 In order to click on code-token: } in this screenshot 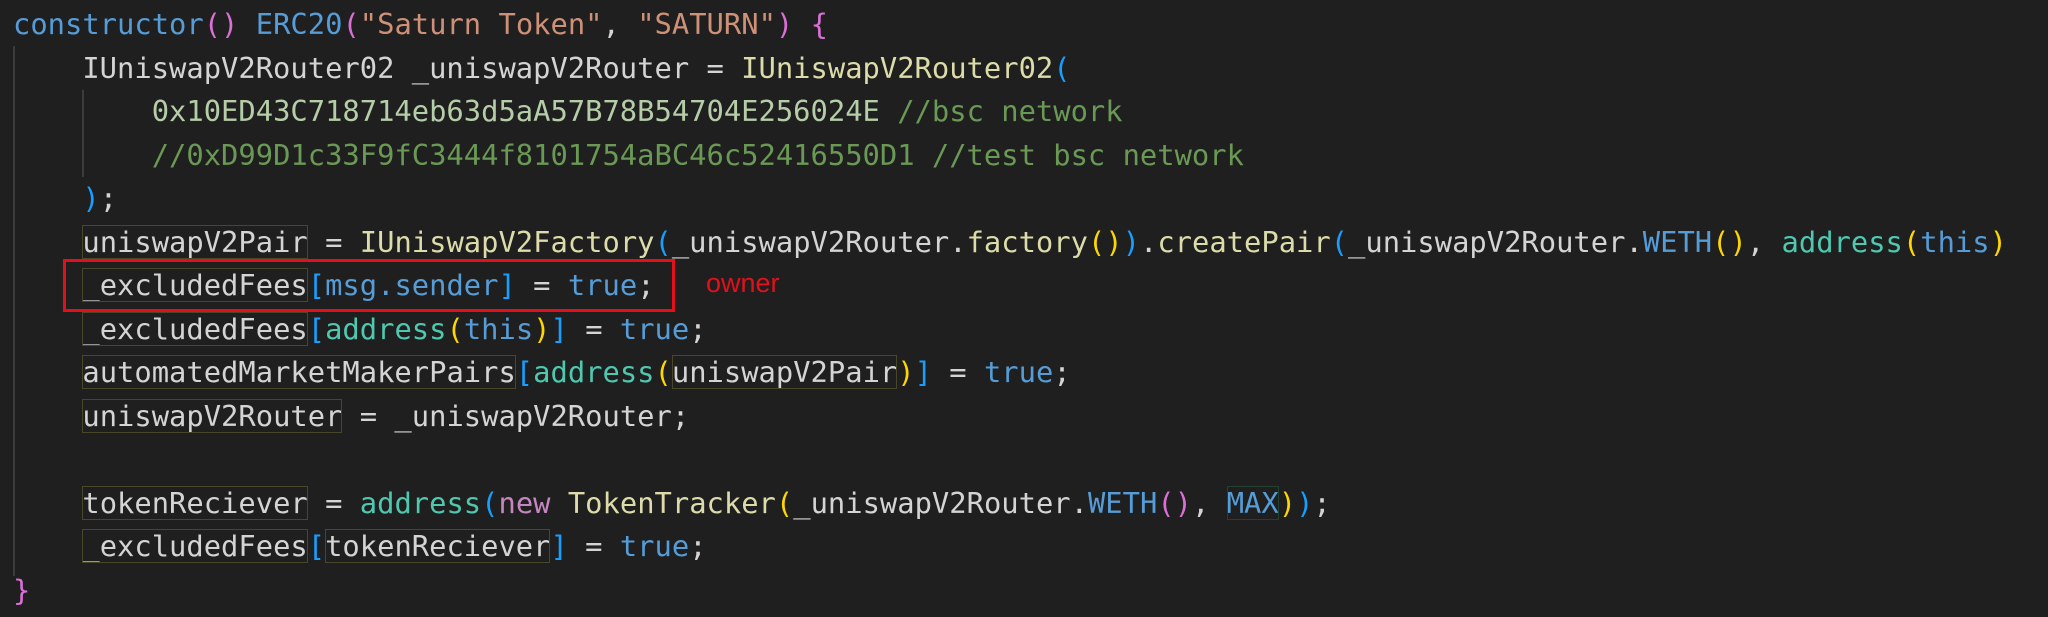, I will do `click(22, 589)`.